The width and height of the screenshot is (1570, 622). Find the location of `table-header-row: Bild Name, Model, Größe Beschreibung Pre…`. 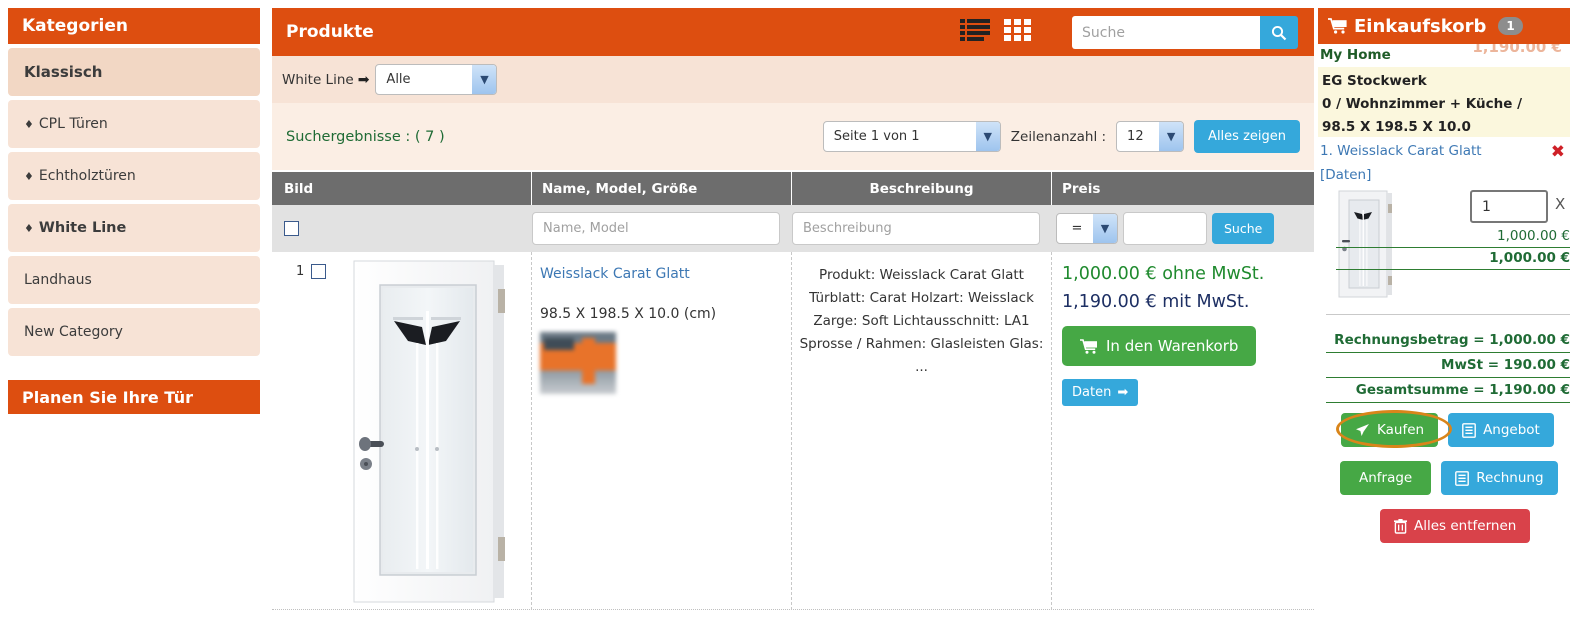

table-header-row: Bild Name, Model, Größe Beschreibung Pre… is located at coordinates (793, 188).